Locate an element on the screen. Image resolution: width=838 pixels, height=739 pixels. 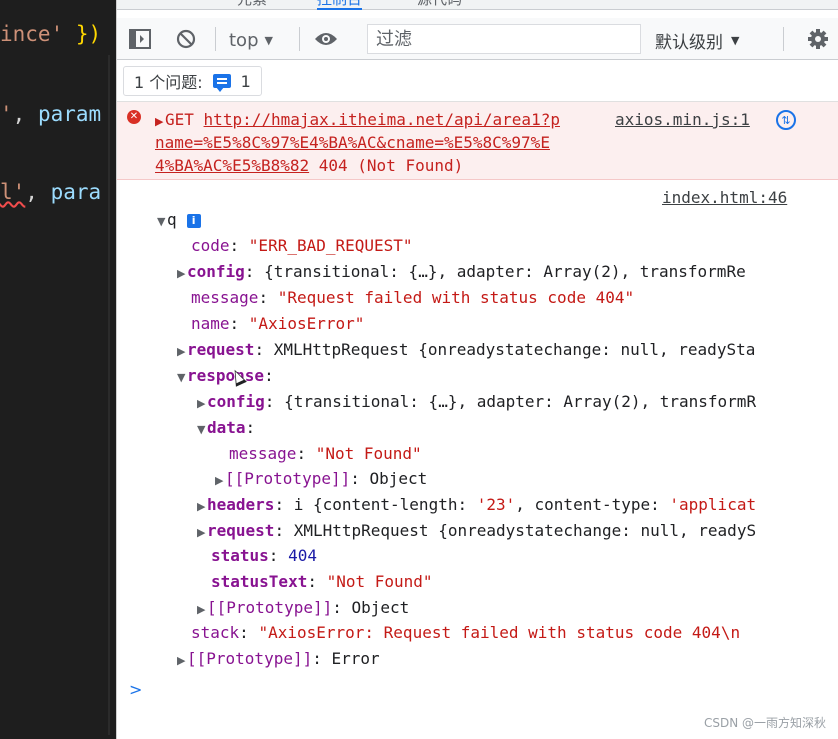
code-token-paren: ) is located at coordinates (95, 34).